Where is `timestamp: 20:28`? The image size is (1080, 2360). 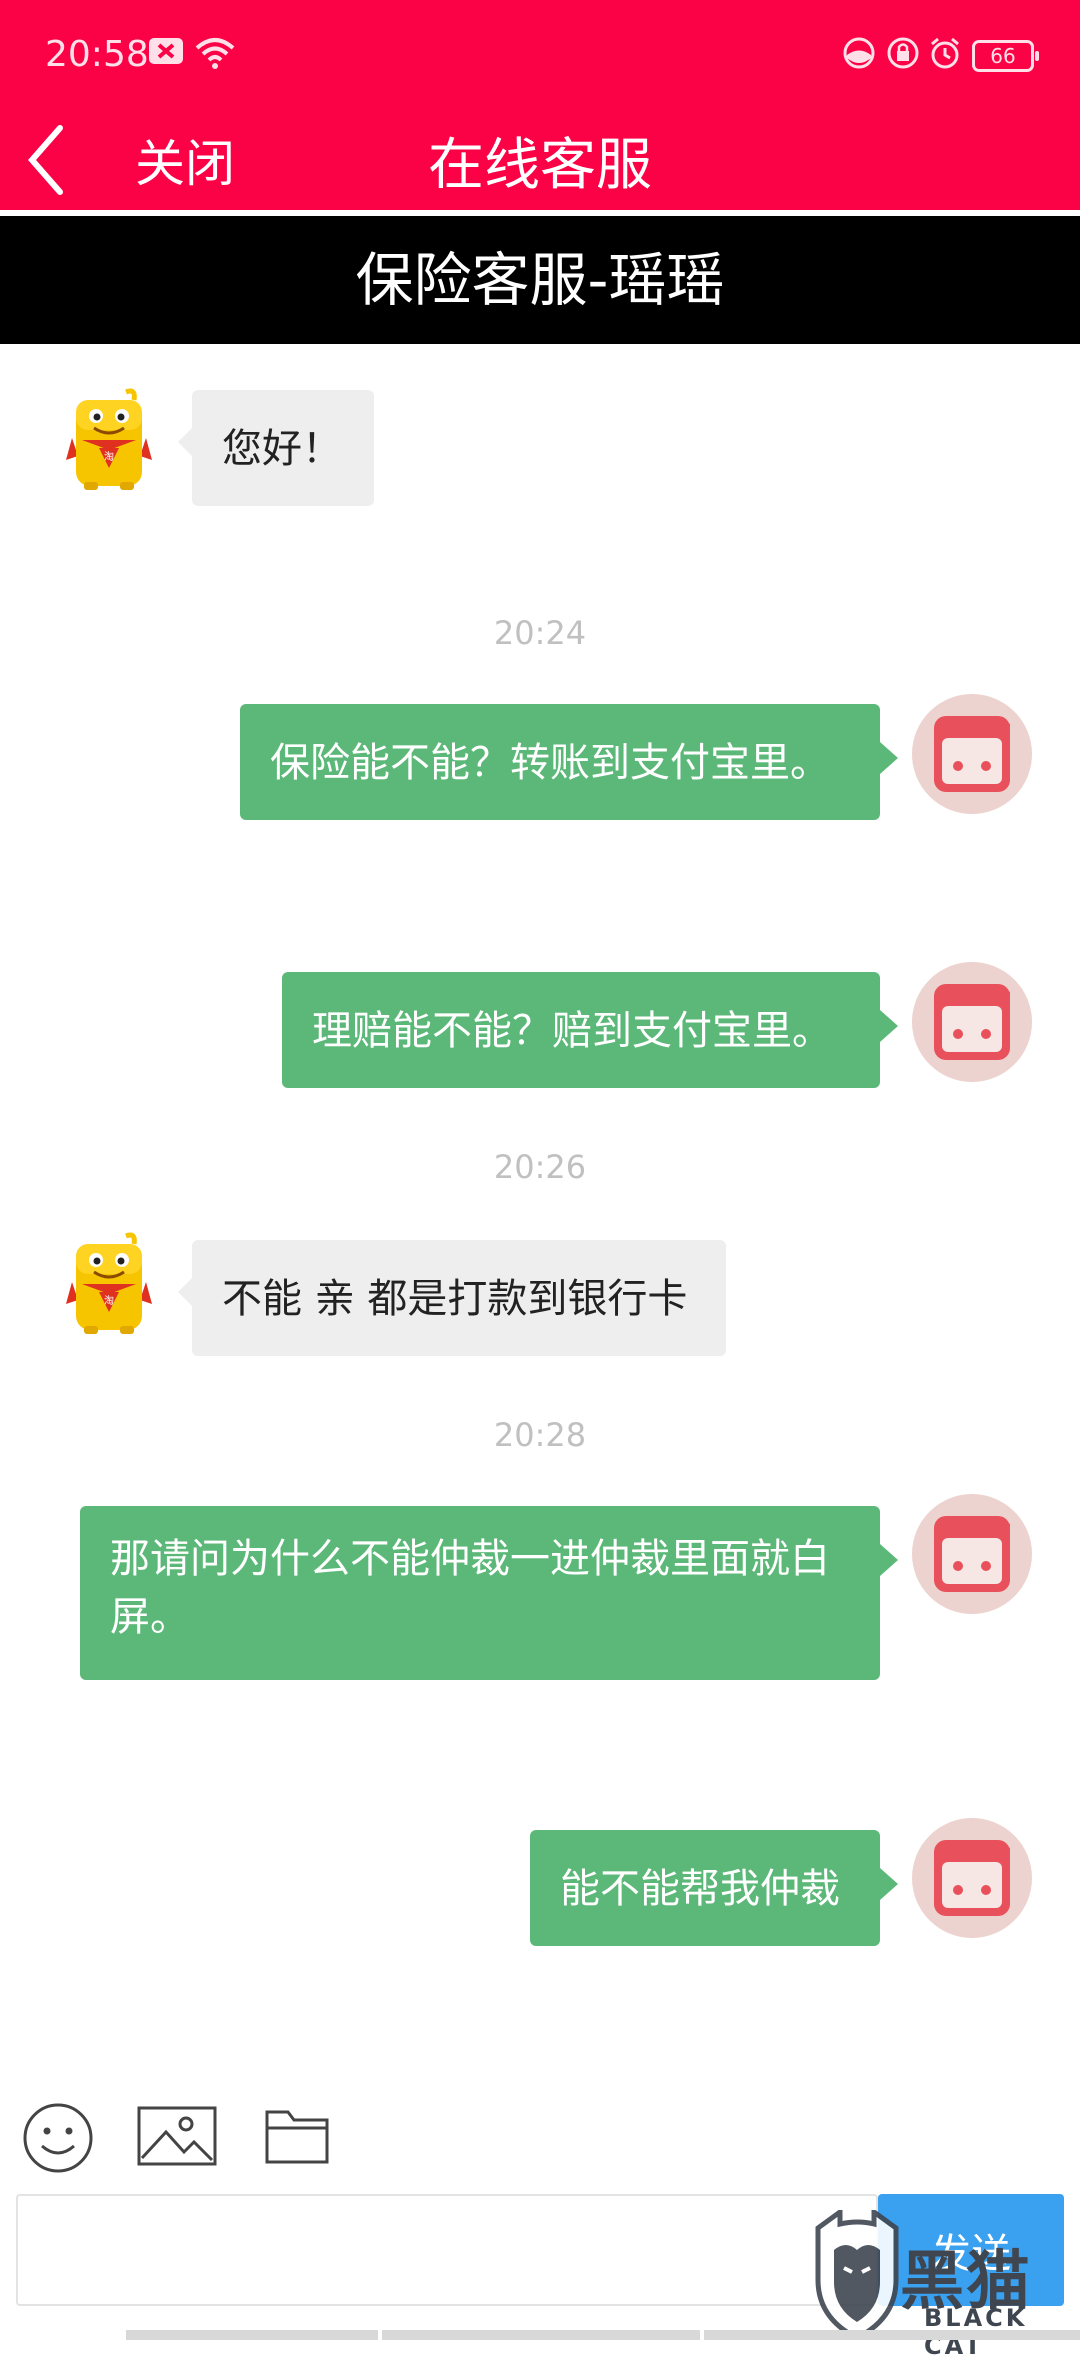
timestamp: 20:28 is located at coordinates (540, 1435).